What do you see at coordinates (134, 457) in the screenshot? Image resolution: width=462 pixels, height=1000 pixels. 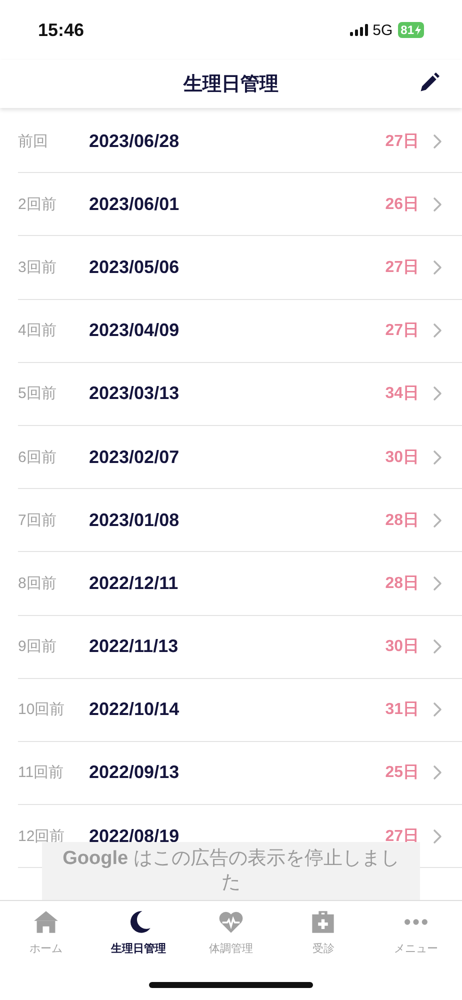 I see `period-date: 2023/02/07` at bounding box center [134, 457].